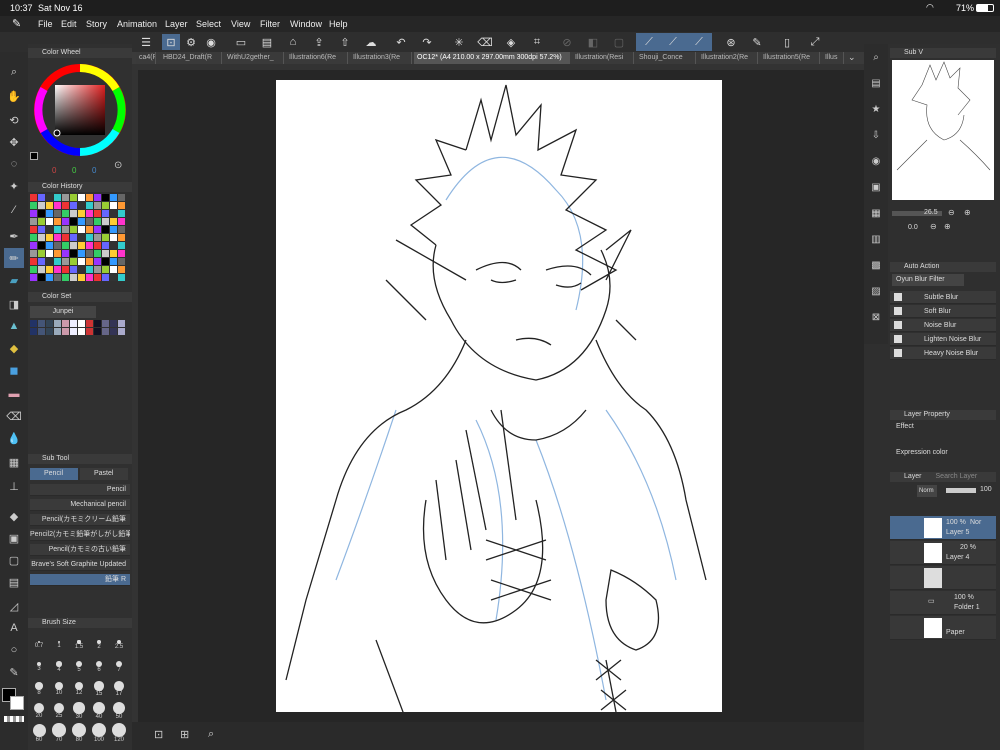 The width and height of the screenshot is (1000, 750). I want to click on move-tool-icon: ✥, so click(14, 142).